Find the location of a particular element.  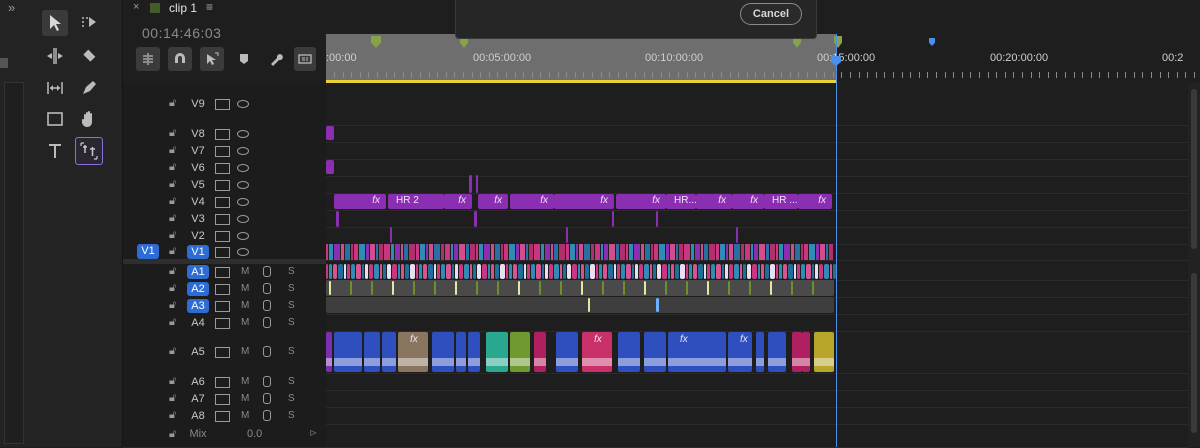

audio-track-header-a2: 🔓︎ A2 M S is located at coordinates (224, 289).